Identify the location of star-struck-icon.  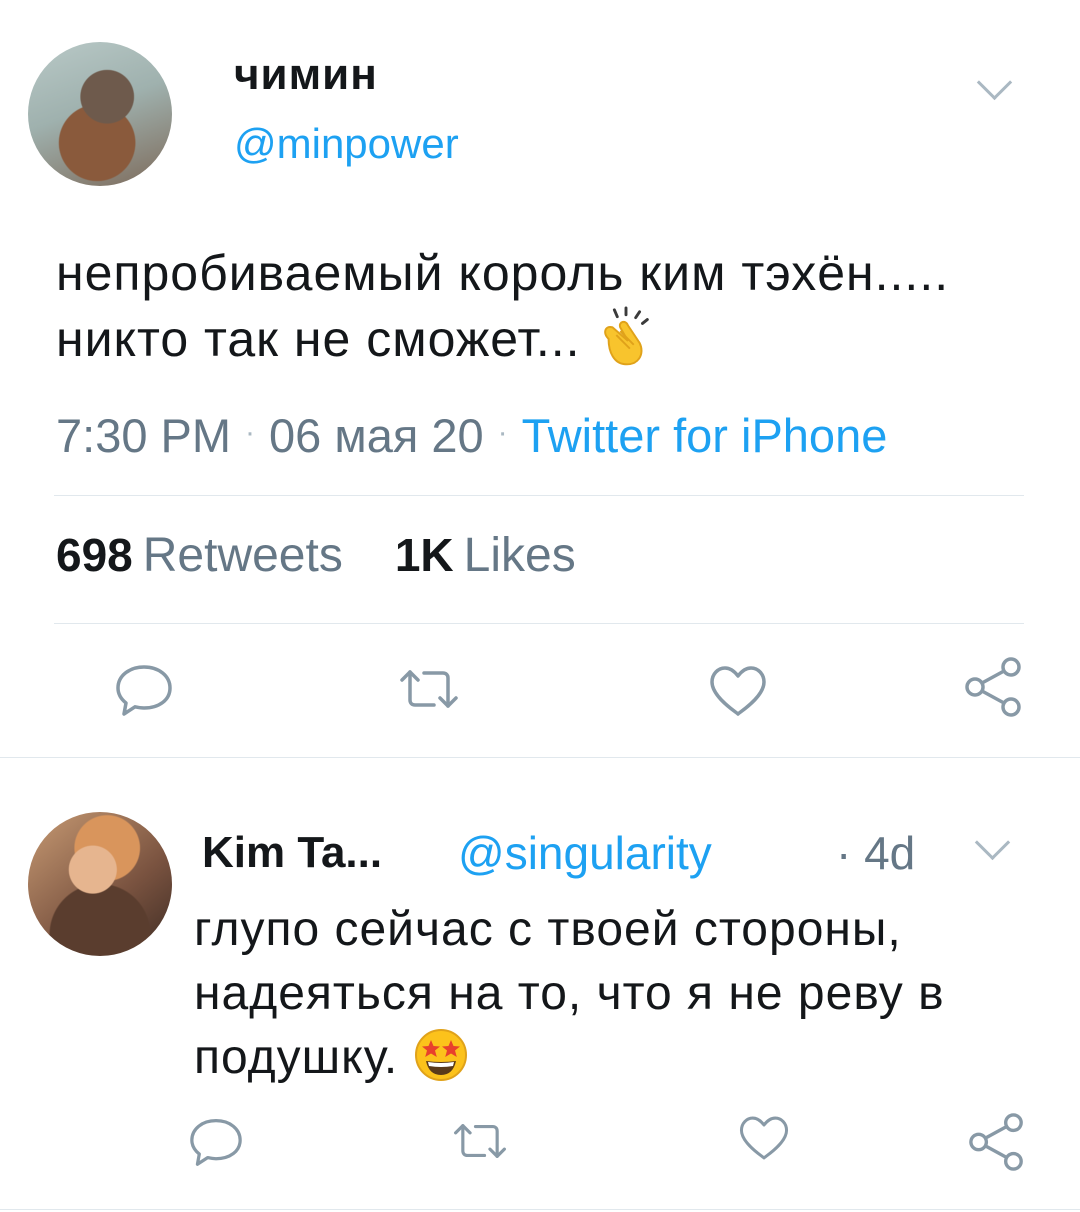
(441, 1055).